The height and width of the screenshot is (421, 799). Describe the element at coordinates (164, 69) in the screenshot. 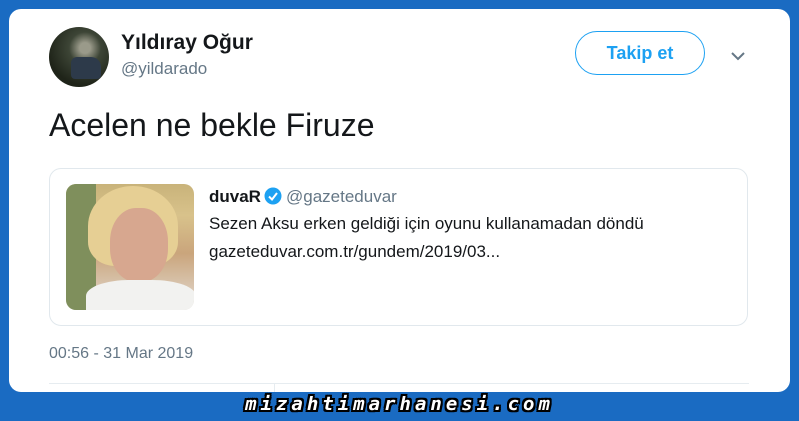

I see `author-handle: @yildarado` at that location.